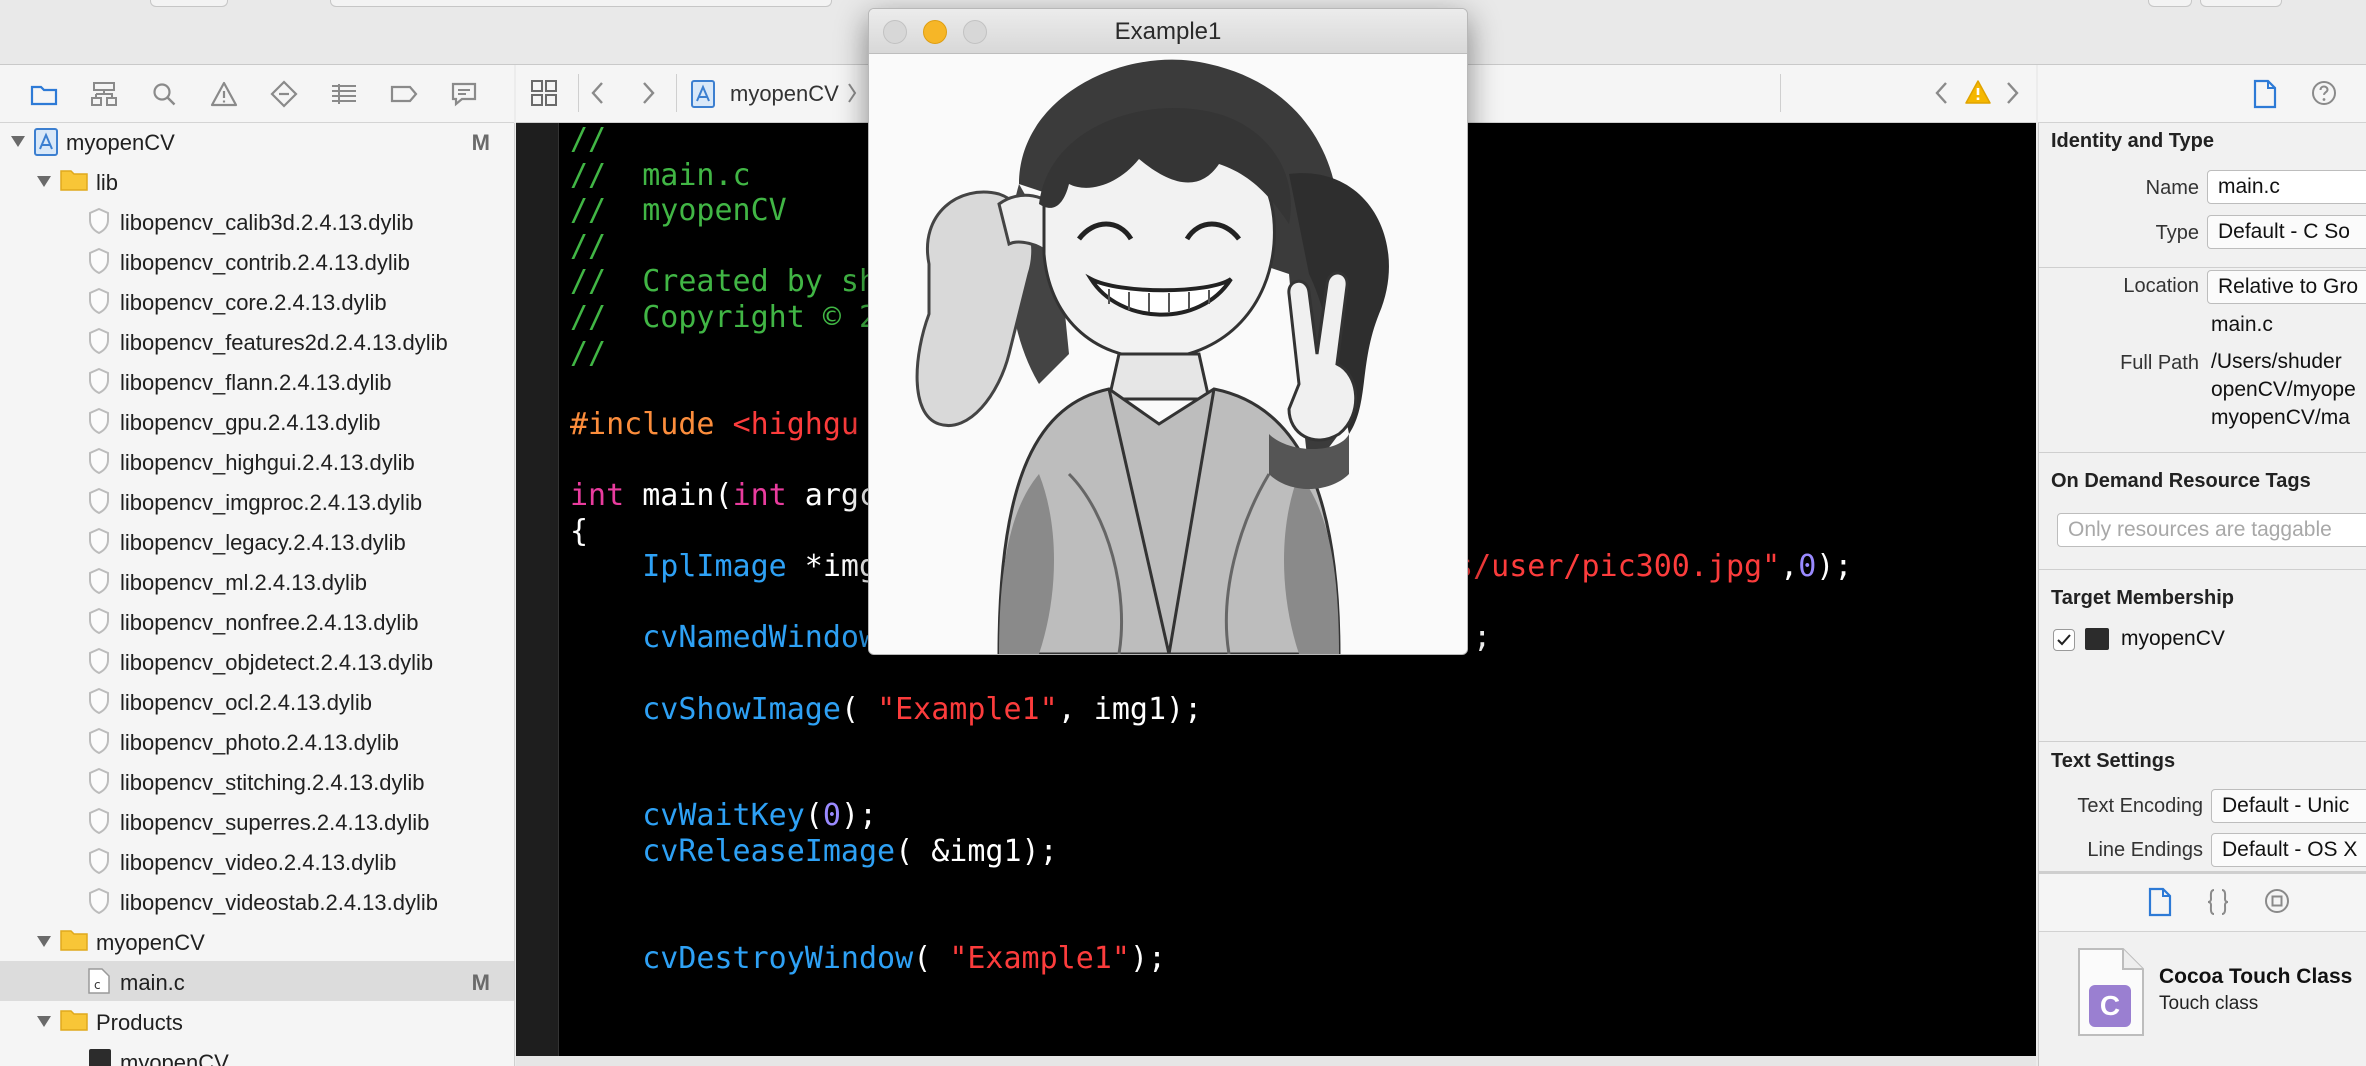 The width and height of the screenshot is (2366, 1066). Describe the element at coordinates (784, 94) in the screenshot. I see `breadcrumb-project: myopenCV` at that location.